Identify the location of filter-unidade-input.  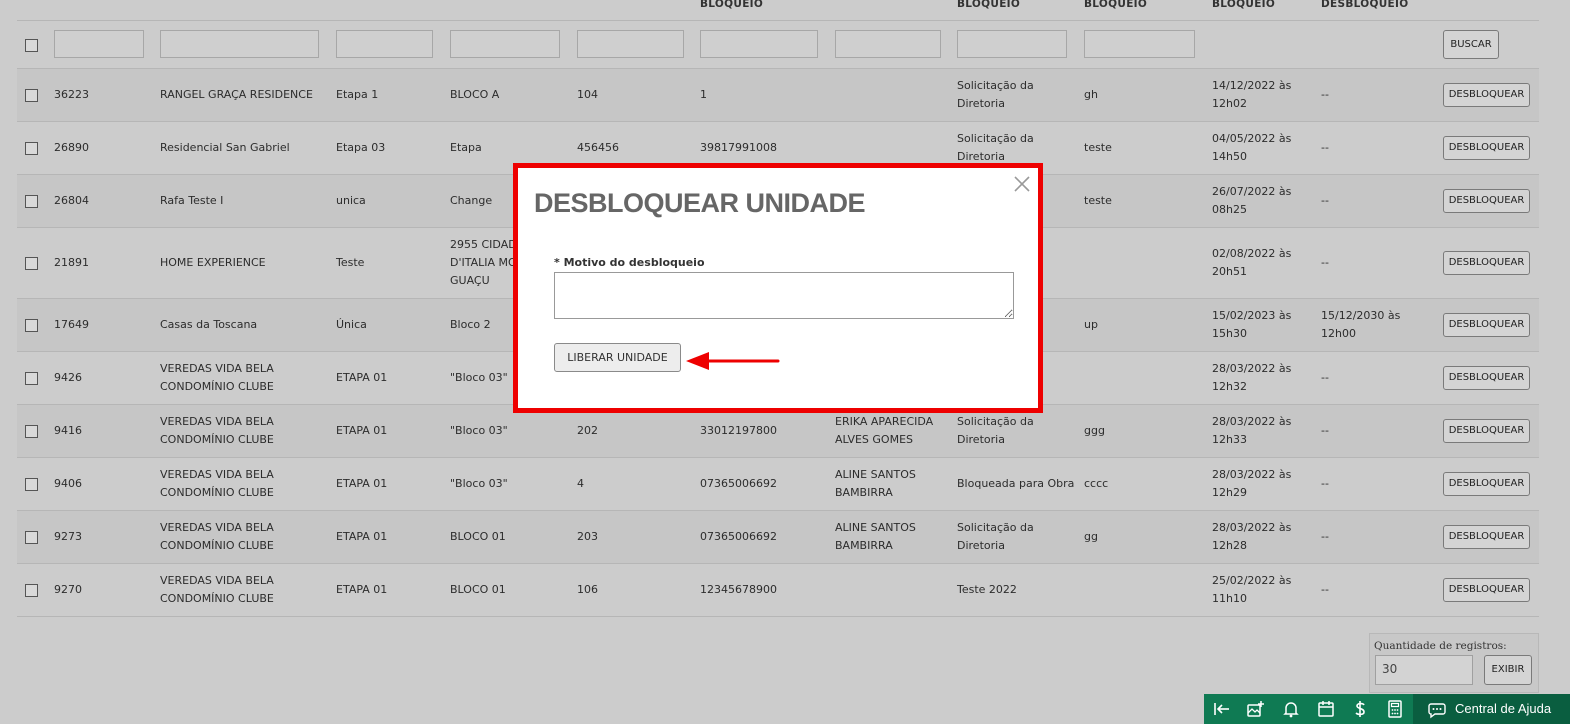
(630, 44).